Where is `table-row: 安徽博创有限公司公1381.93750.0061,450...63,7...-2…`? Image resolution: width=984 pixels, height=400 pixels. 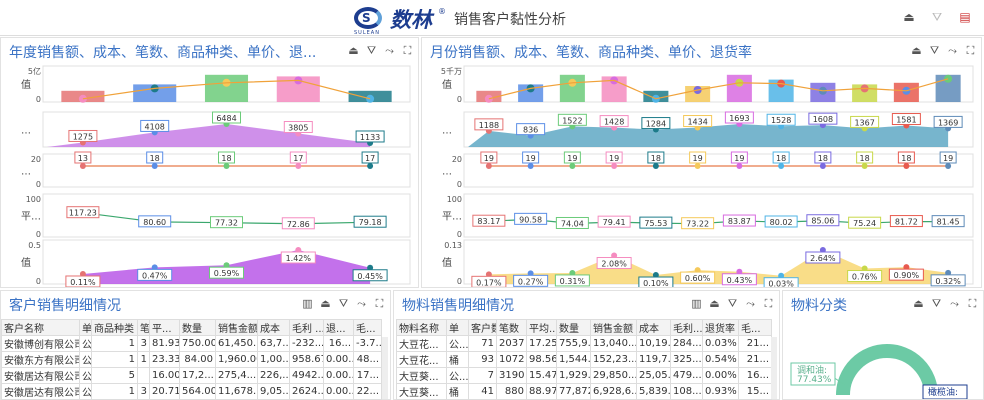 table-row: 安徽博创有限公司公1381.93750.0061,450...63,7...-2… is located at coordinates (191, 343).